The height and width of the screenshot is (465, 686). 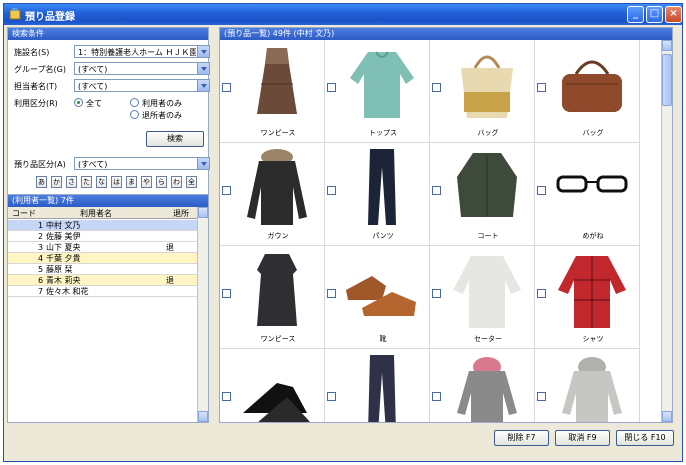 What do you see at coordinates (103, 291) in the screenshot?
I see `table-row: 7 佐々木 和花` at bounding box center [103, 291].